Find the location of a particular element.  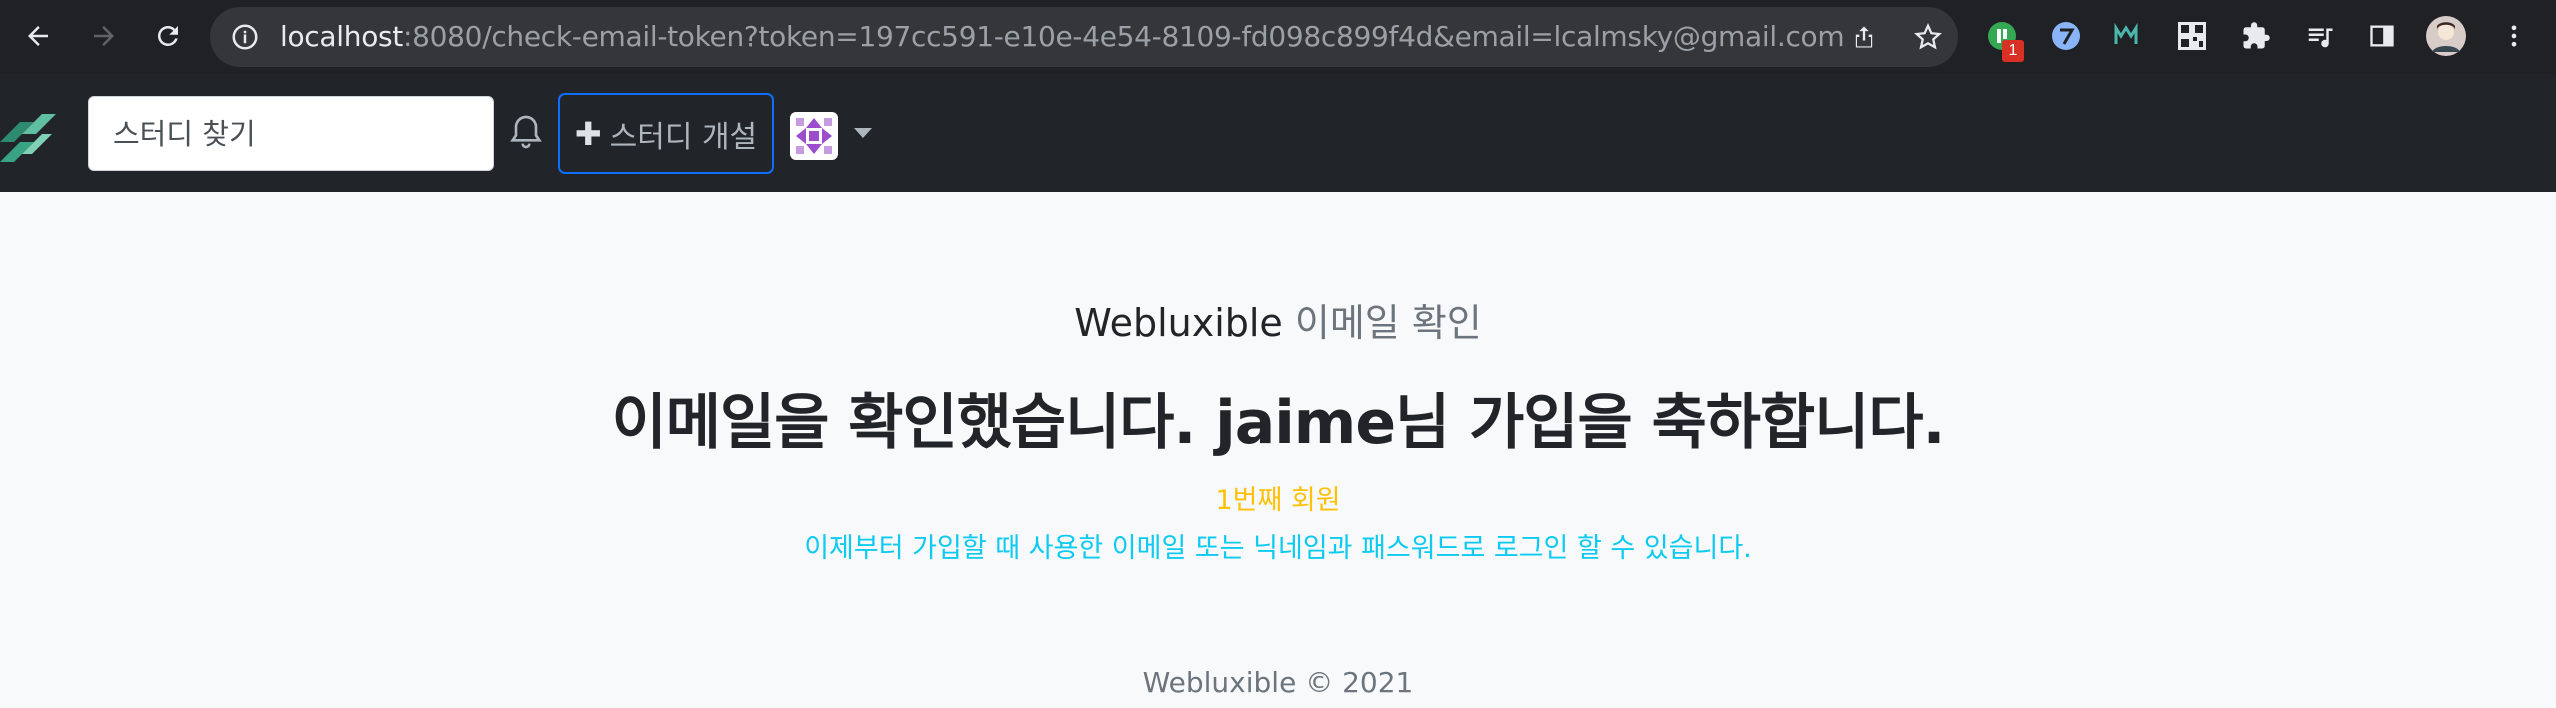

new-study-button: ✚ 스터디 개설 is located at coordinates (666, 133).